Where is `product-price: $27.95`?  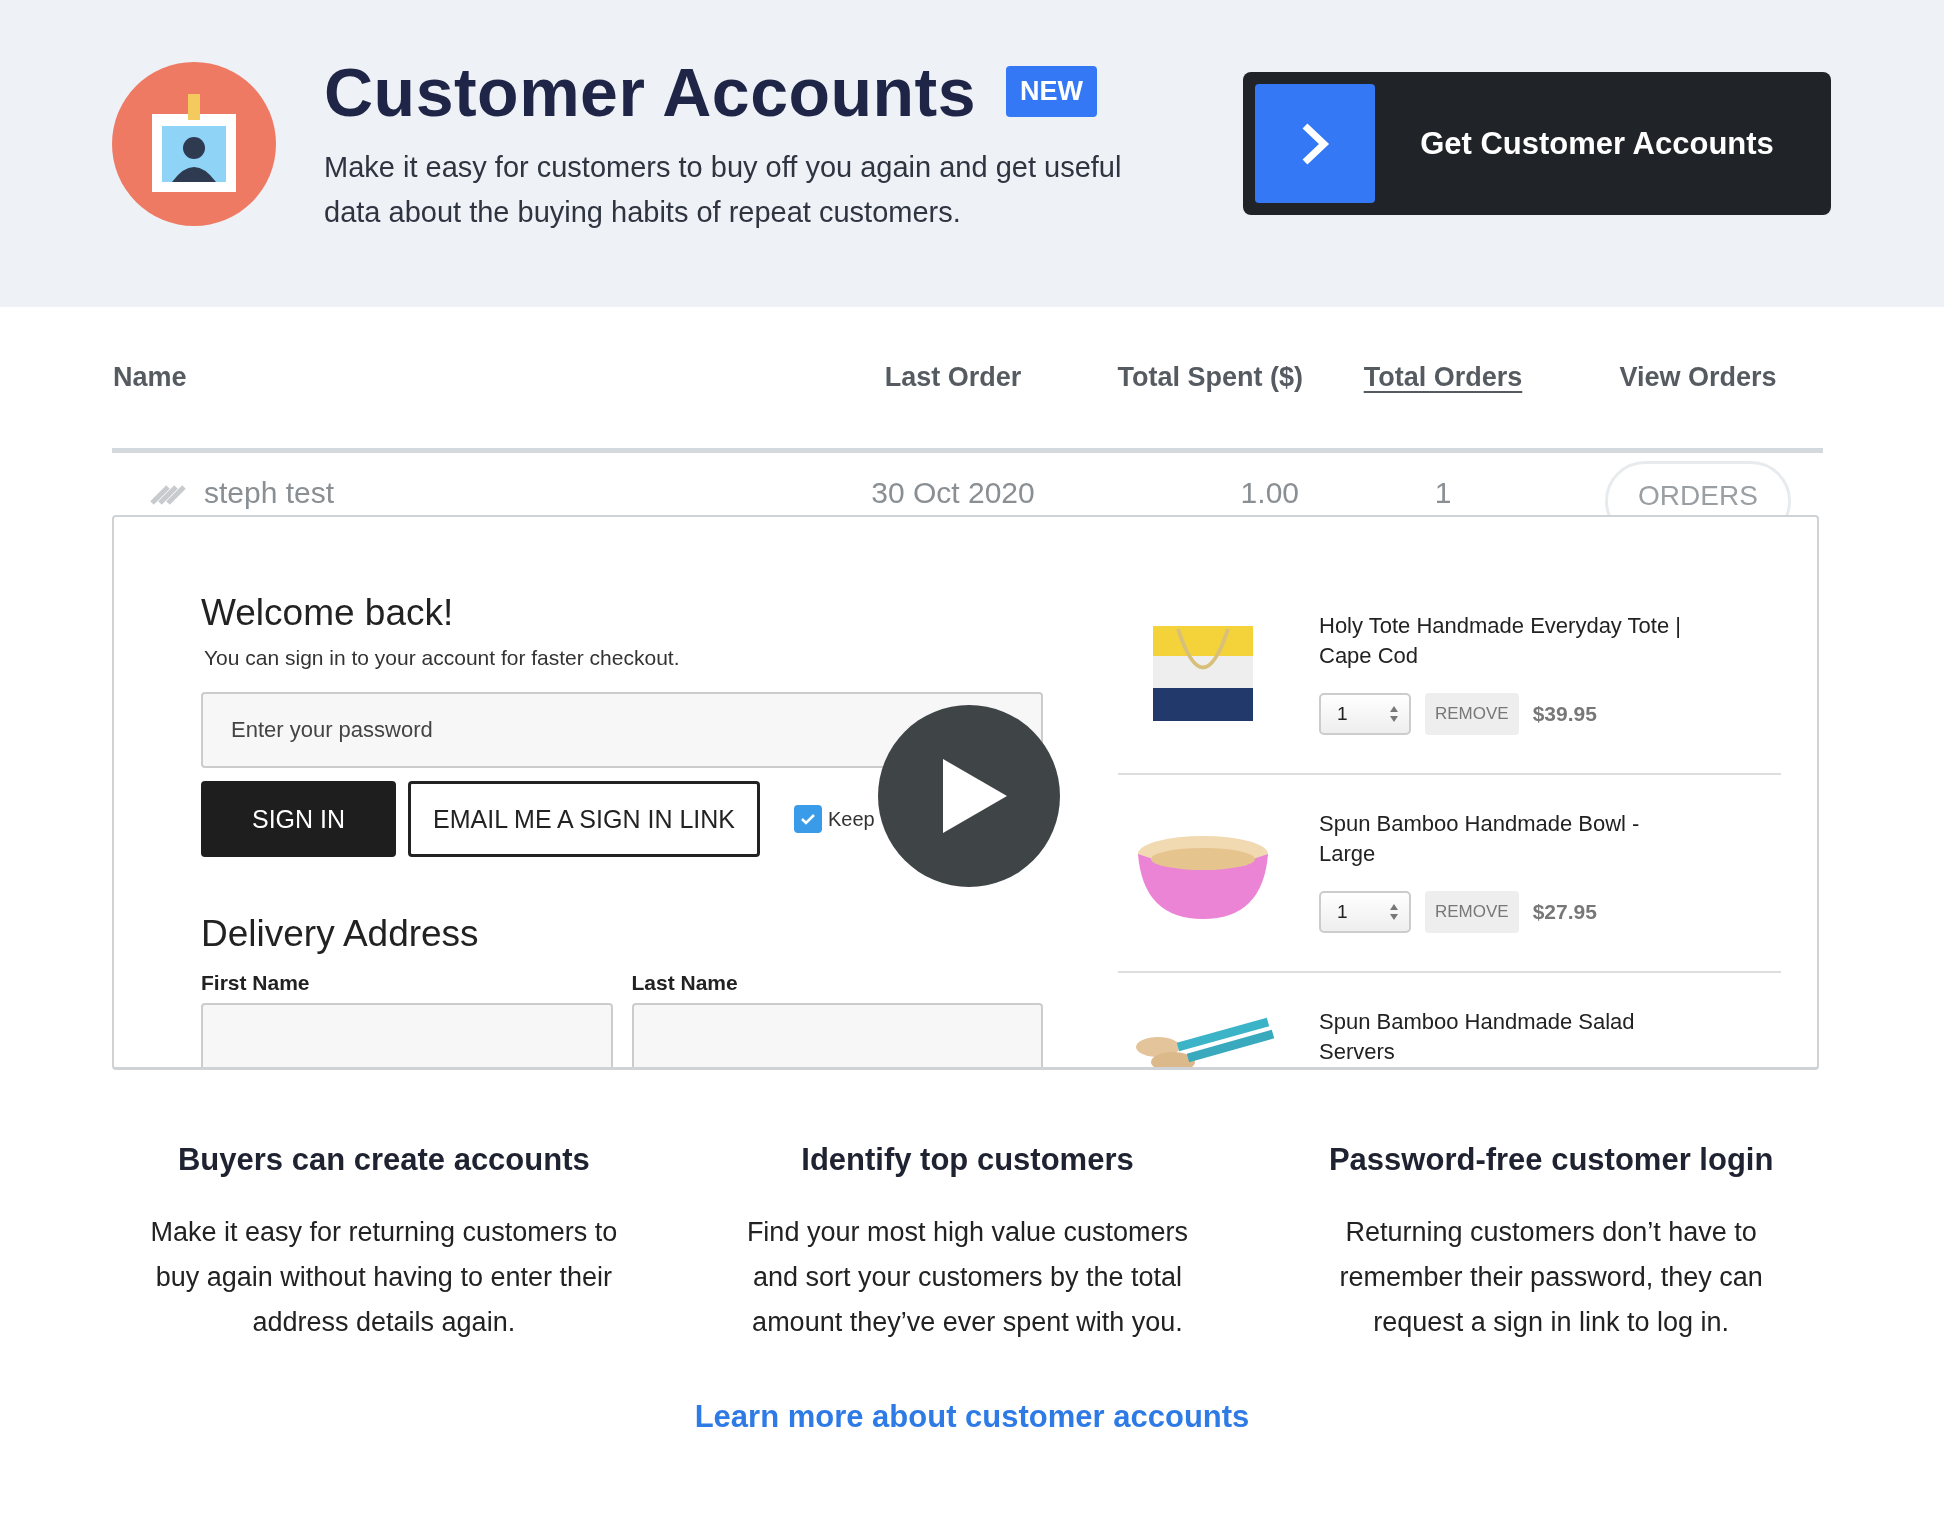
product-price: $27.95 is located at coordinates (1564, 912).